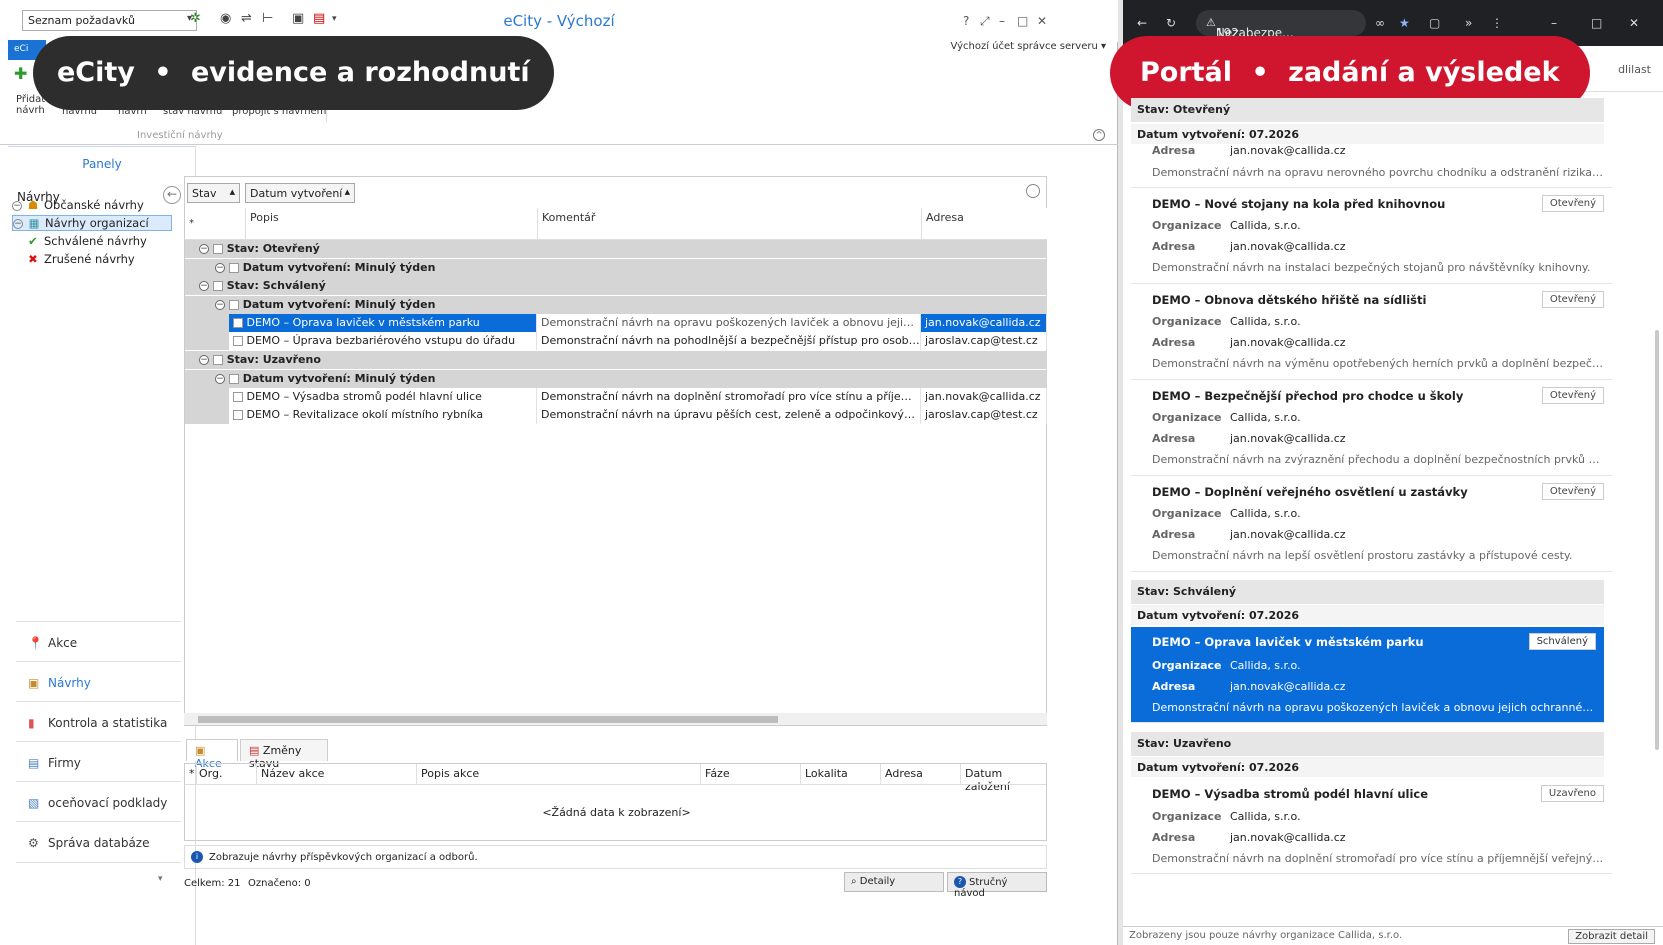 This screenshot has width=1663, height=945. What do you see at coordinates (33, 241) in the screenshot?
I see `check-icon: ✔` at bounding box center [33, 241].